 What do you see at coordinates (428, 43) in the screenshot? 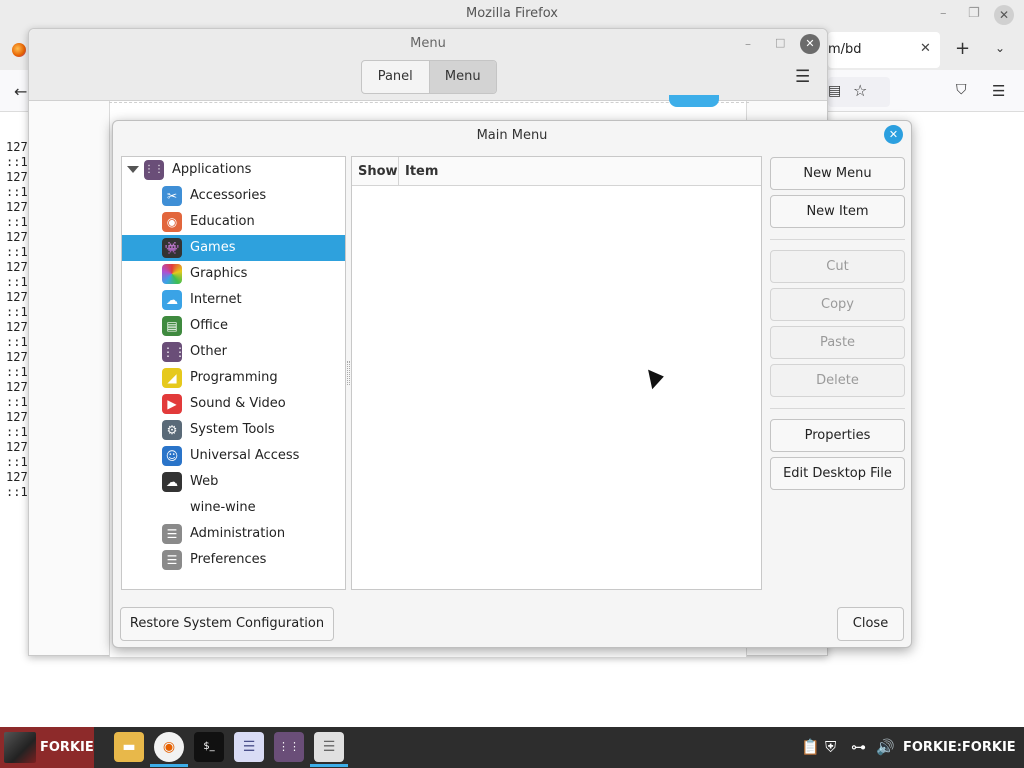
I see `menu-window-title: Menu` at bounding box center [428, 43].